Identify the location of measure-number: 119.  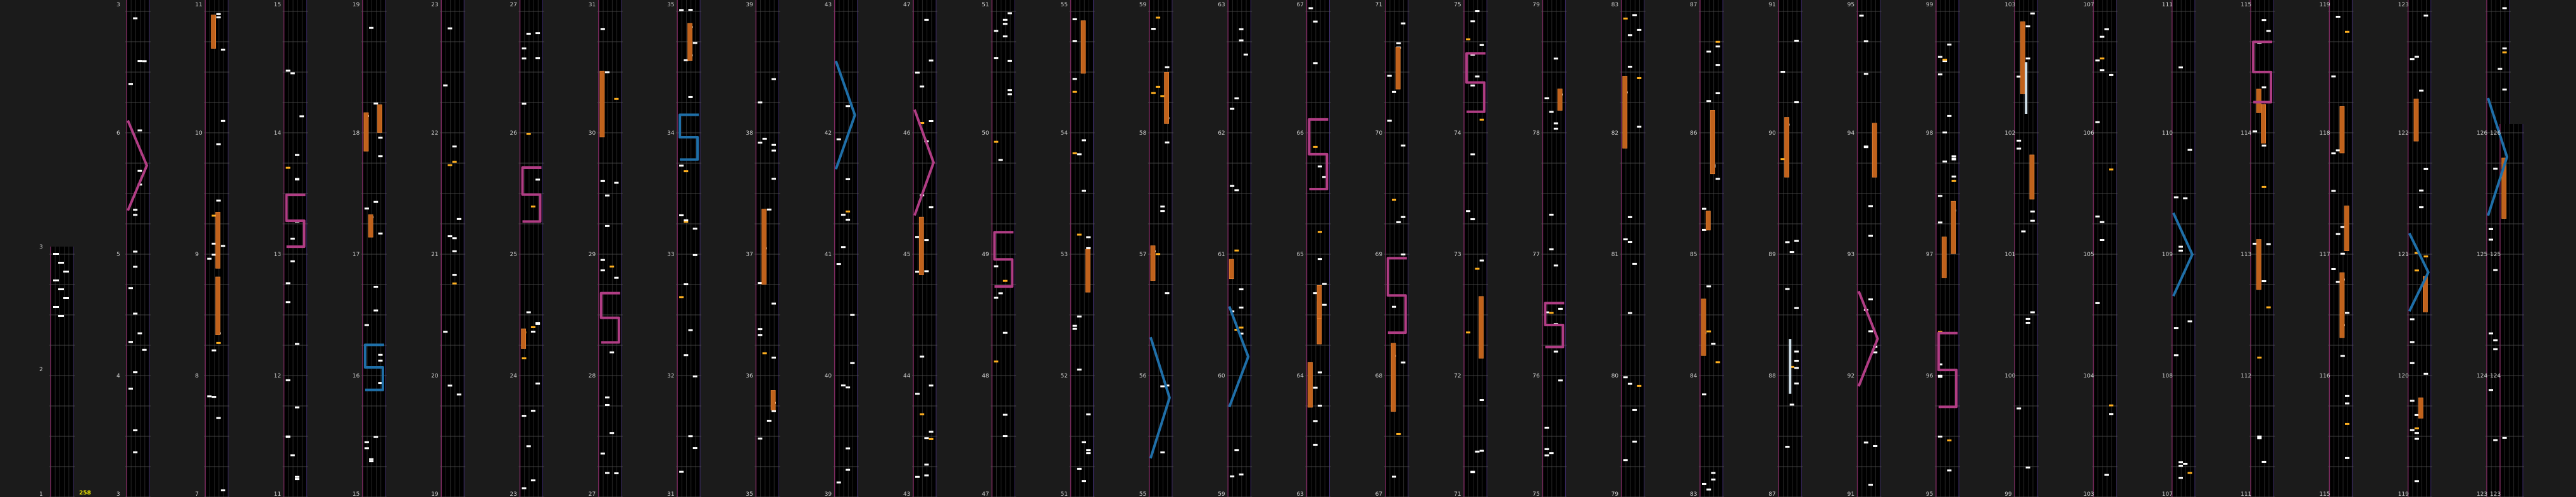
(2324, 5).